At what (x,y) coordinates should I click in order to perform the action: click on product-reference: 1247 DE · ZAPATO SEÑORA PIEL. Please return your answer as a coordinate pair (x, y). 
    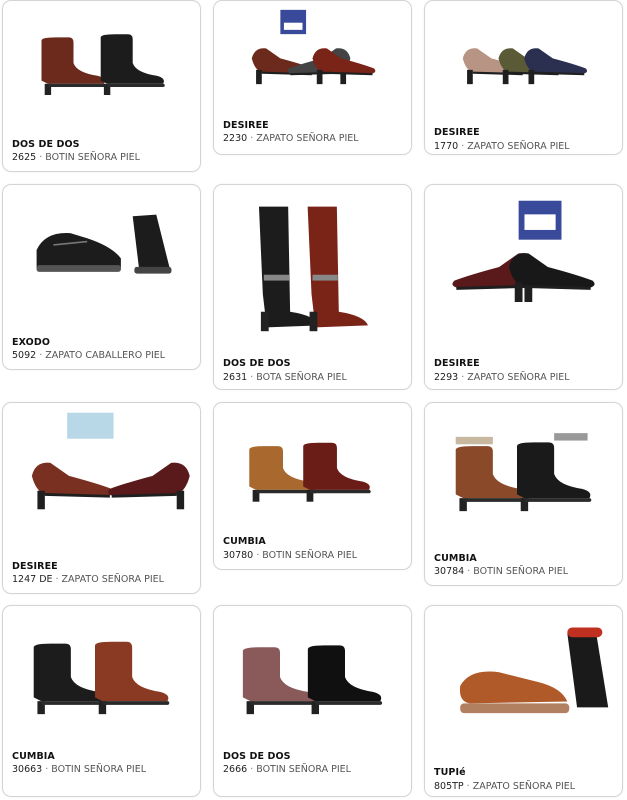
    Looking at the image, I should click on (88, 579).